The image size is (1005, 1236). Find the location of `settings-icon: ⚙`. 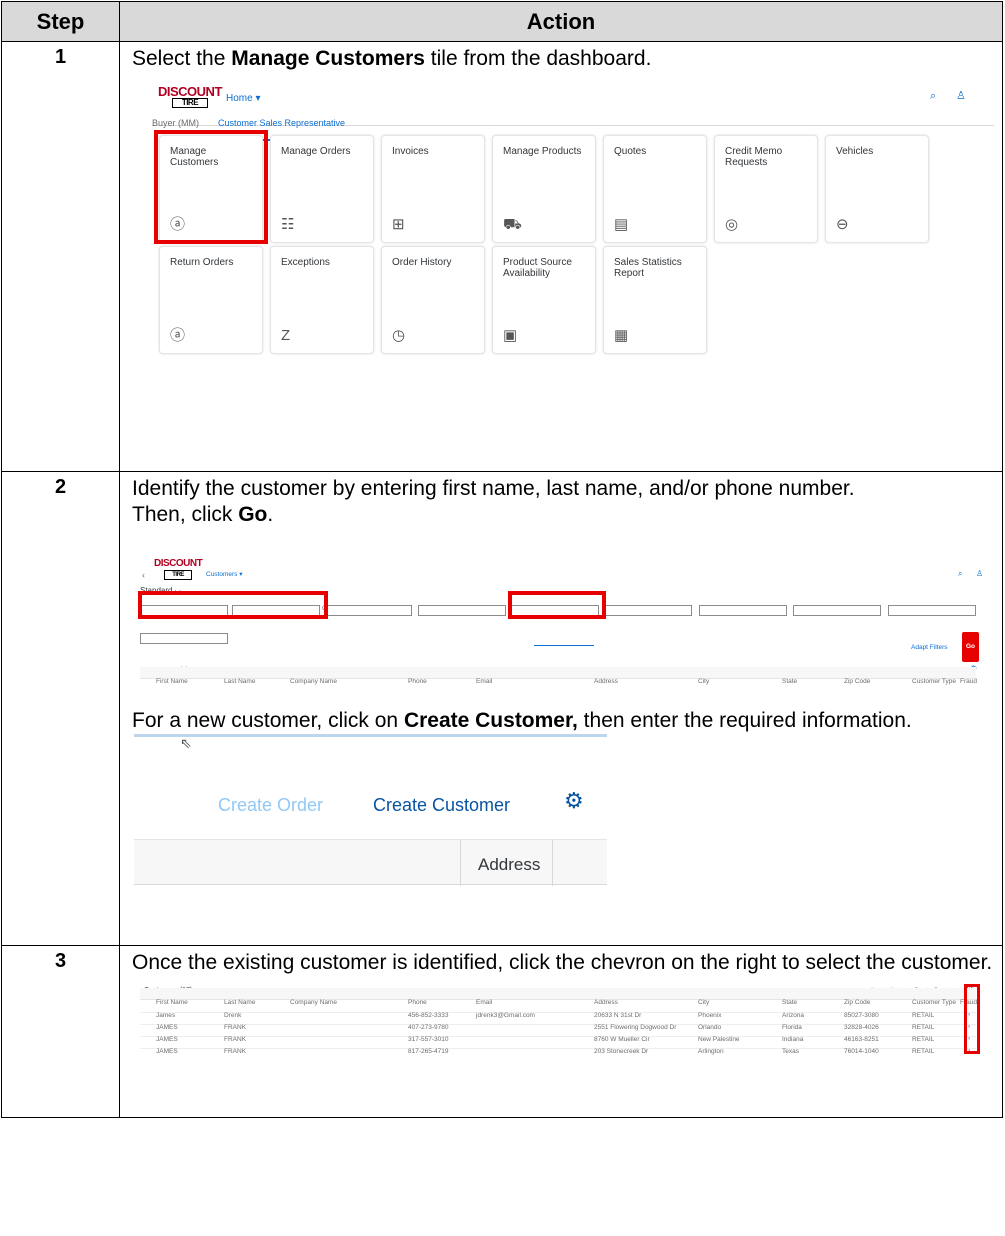

settings-icon: ⚙ is located at coordinates (574, 801).